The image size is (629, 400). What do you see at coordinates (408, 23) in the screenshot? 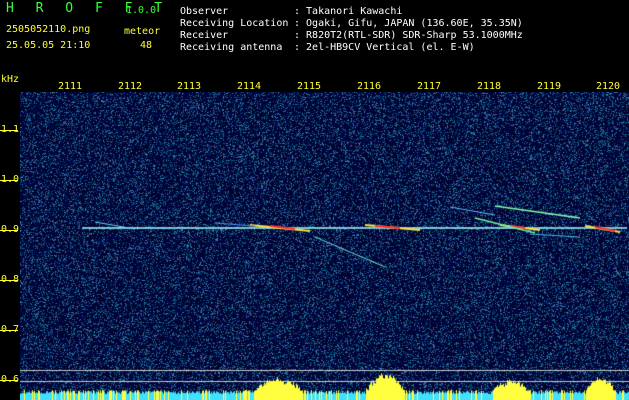
I see `location-value: : Ogaki, Gifu, JAPAN (136.60E, 35.35N)` at bounding box center [408, 23].